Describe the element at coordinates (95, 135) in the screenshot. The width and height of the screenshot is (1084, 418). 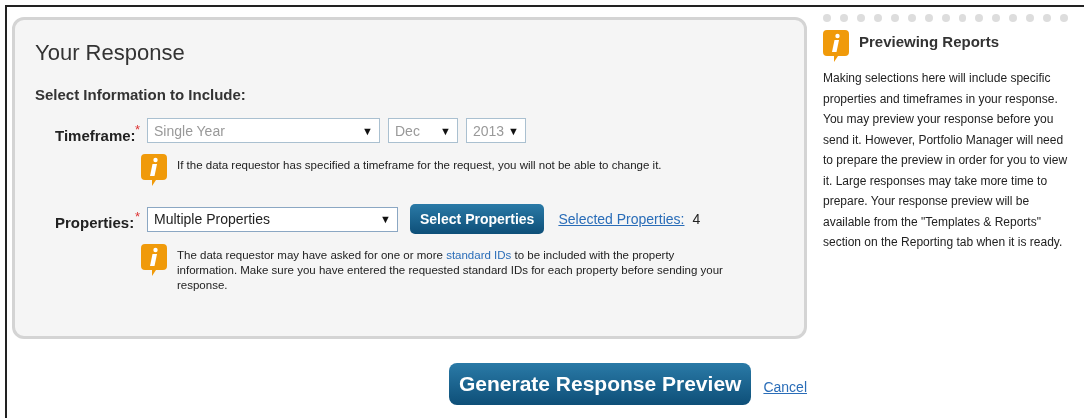
I see `field-label: Timeframe:` at that location.